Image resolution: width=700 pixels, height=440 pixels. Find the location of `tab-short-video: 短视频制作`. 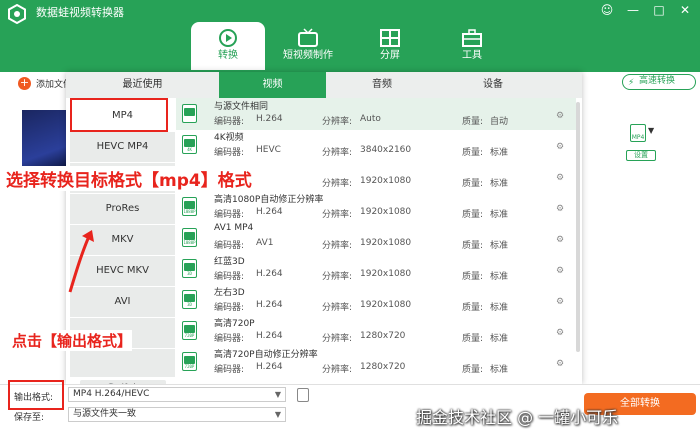

tab-short-video: 短视频制作 is located at coordinates (308, 46).